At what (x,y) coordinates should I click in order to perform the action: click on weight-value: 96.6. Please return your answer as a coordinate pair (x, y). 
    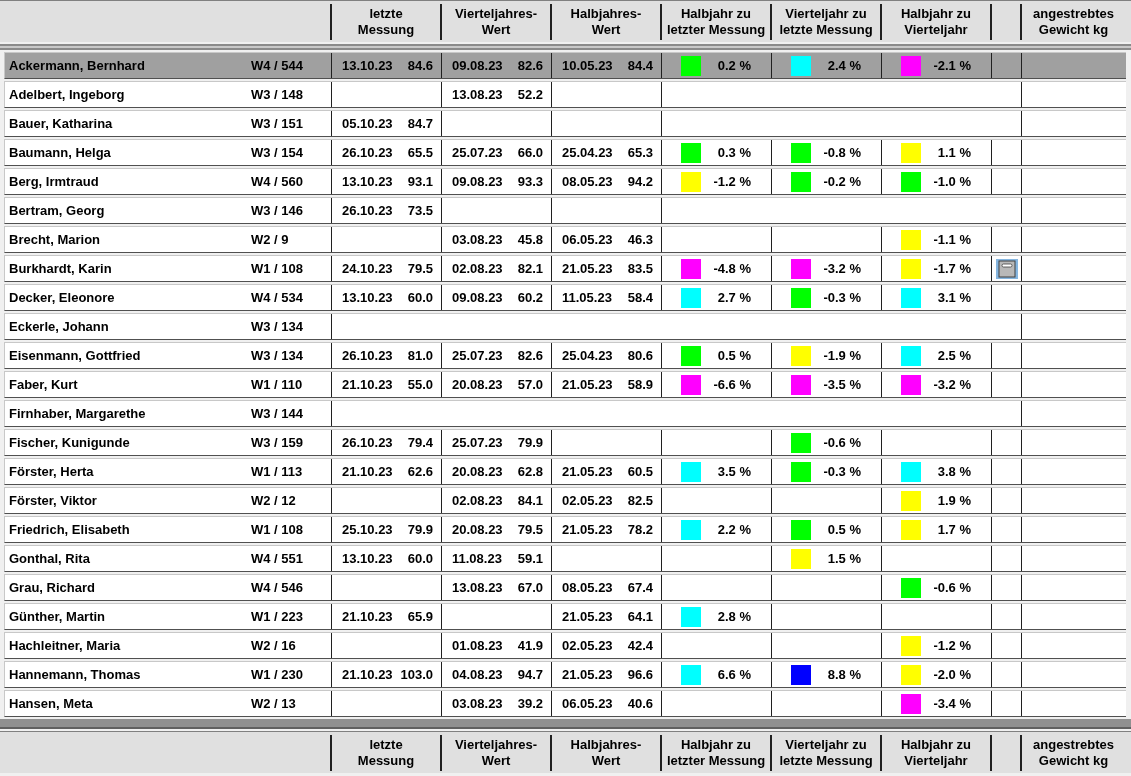
    Looking at the image, I should click on (640, 674).